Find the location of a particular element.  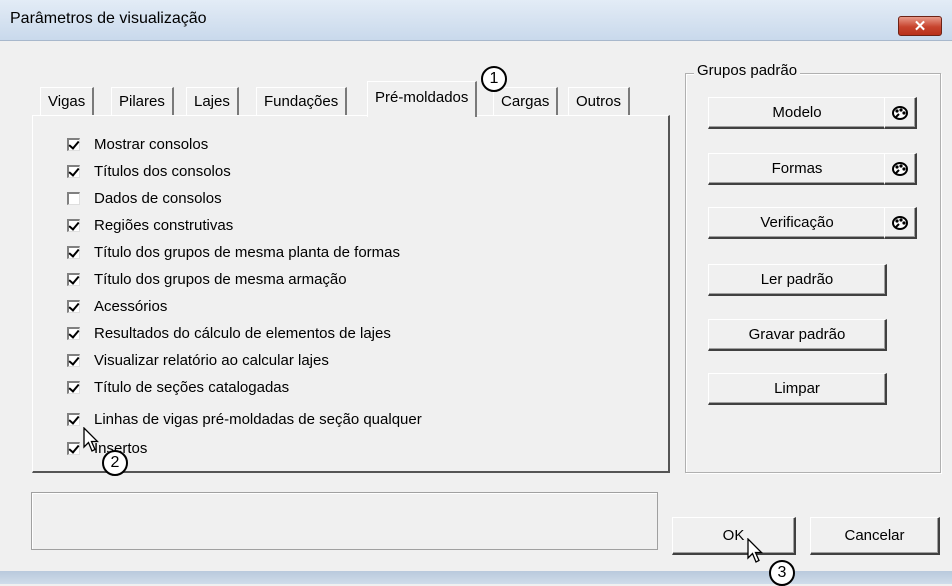

tab-vigas: Vigas is located at coordinates (67, 101).